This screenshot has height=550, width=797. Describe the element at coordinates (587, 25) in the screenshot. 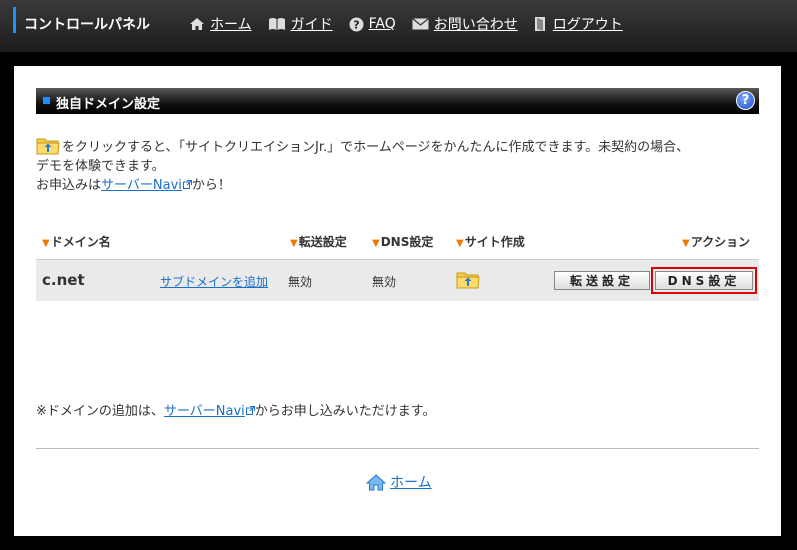

I see `nav-logout-label: ログアウト` at that location.